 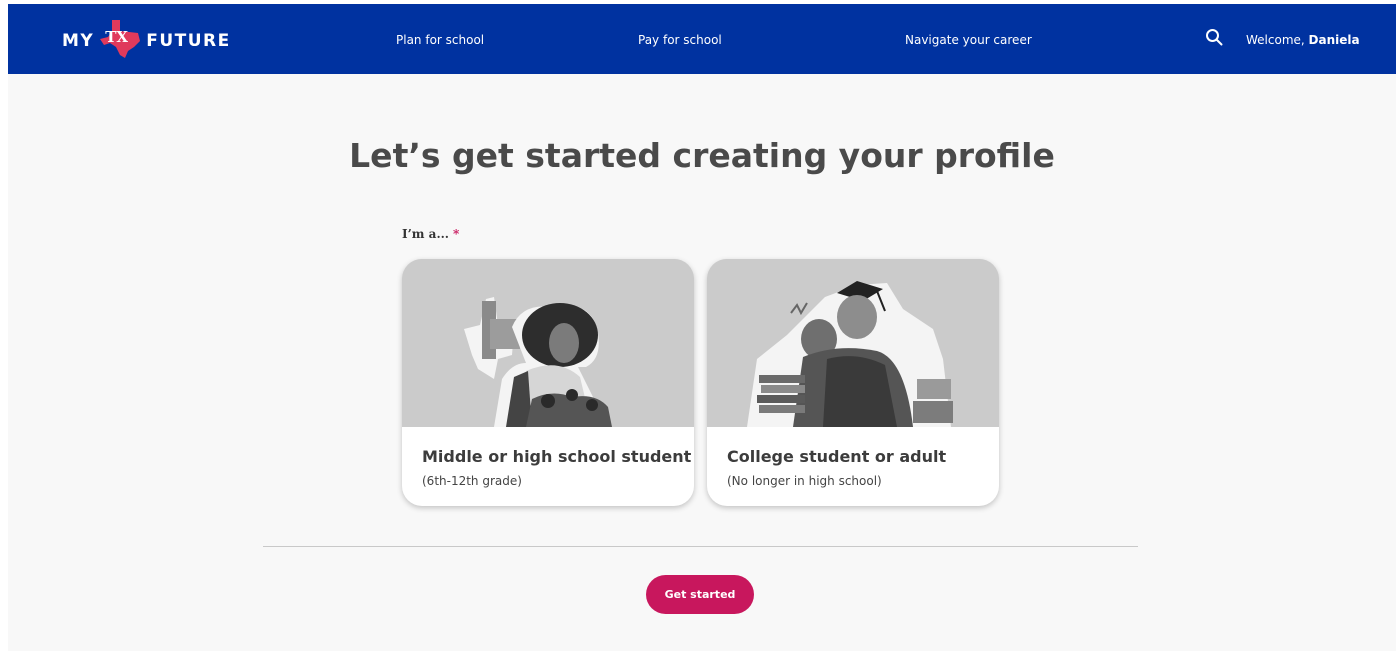 I want to click on texas-logo-icon: TX, so click(x=120, y=39).